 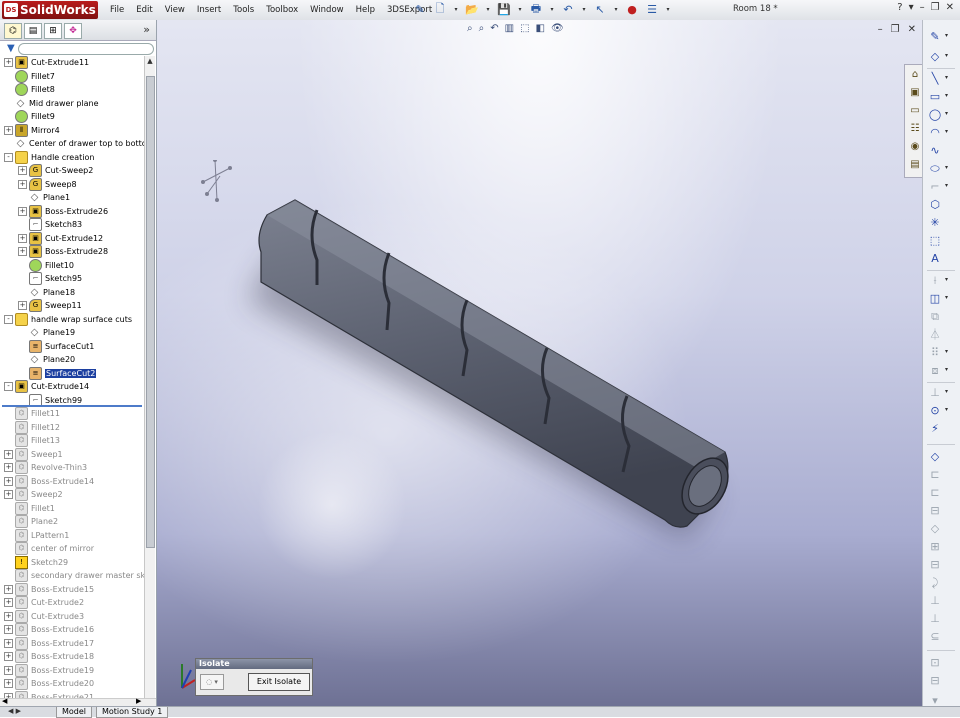 I want to click on text-icon: A, so click(x=935, y=259).